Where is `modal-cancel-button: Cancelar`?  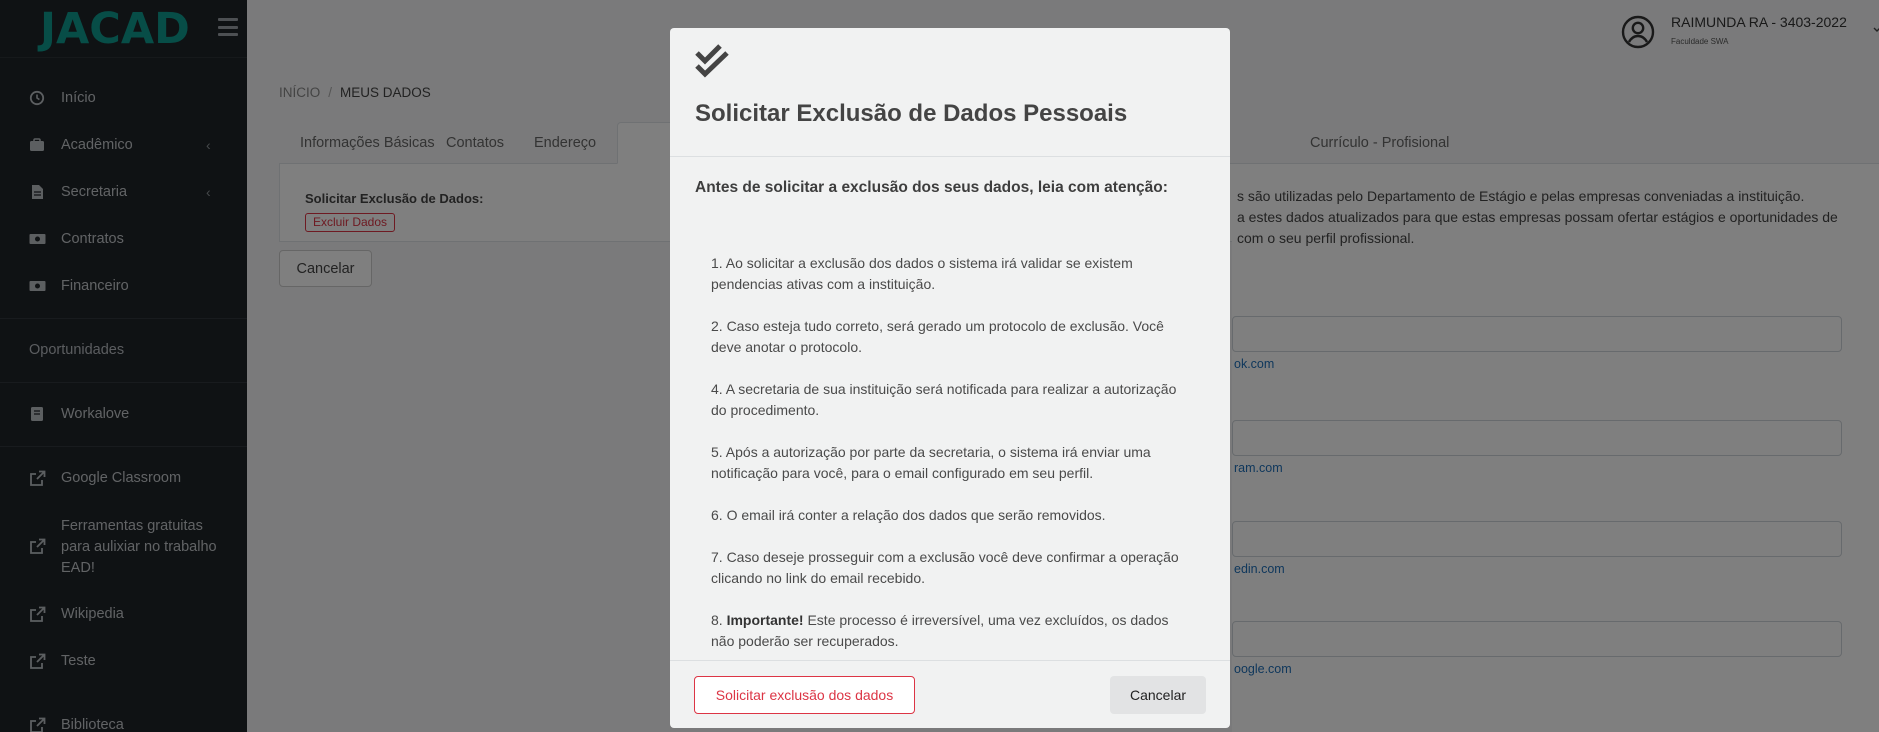 modal-cancel-button: Cancelar is located at coordinates (1158, 695).